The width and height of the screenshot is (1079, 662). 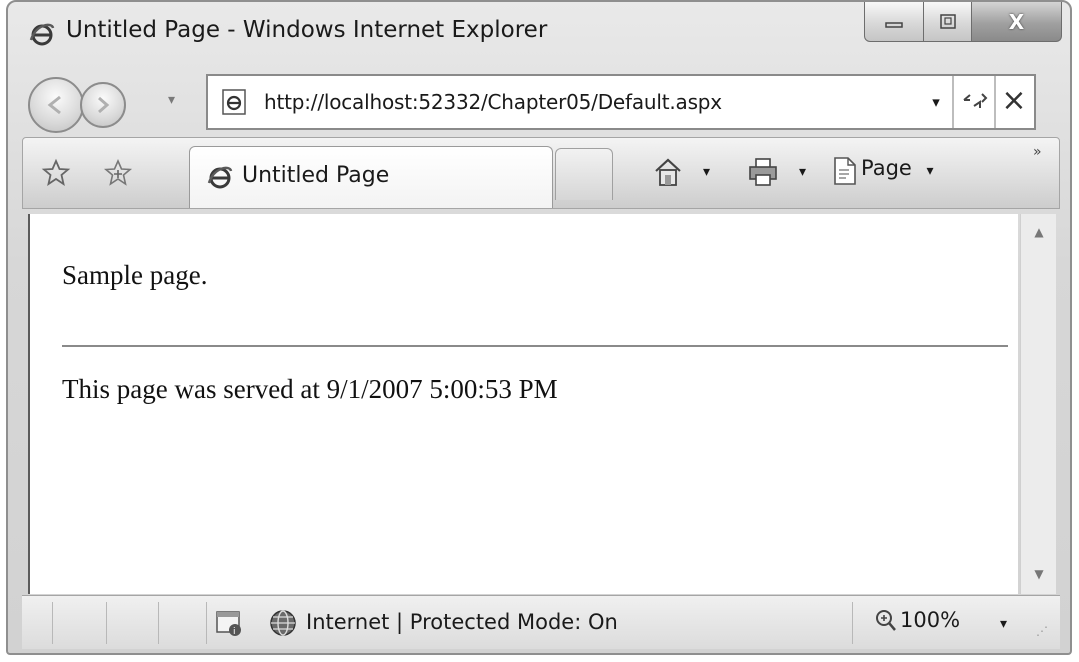 What do you see at coordinates (229, 623) in the screenshot?
I see `page-status-icon: i` at bounding box center [229, 623].